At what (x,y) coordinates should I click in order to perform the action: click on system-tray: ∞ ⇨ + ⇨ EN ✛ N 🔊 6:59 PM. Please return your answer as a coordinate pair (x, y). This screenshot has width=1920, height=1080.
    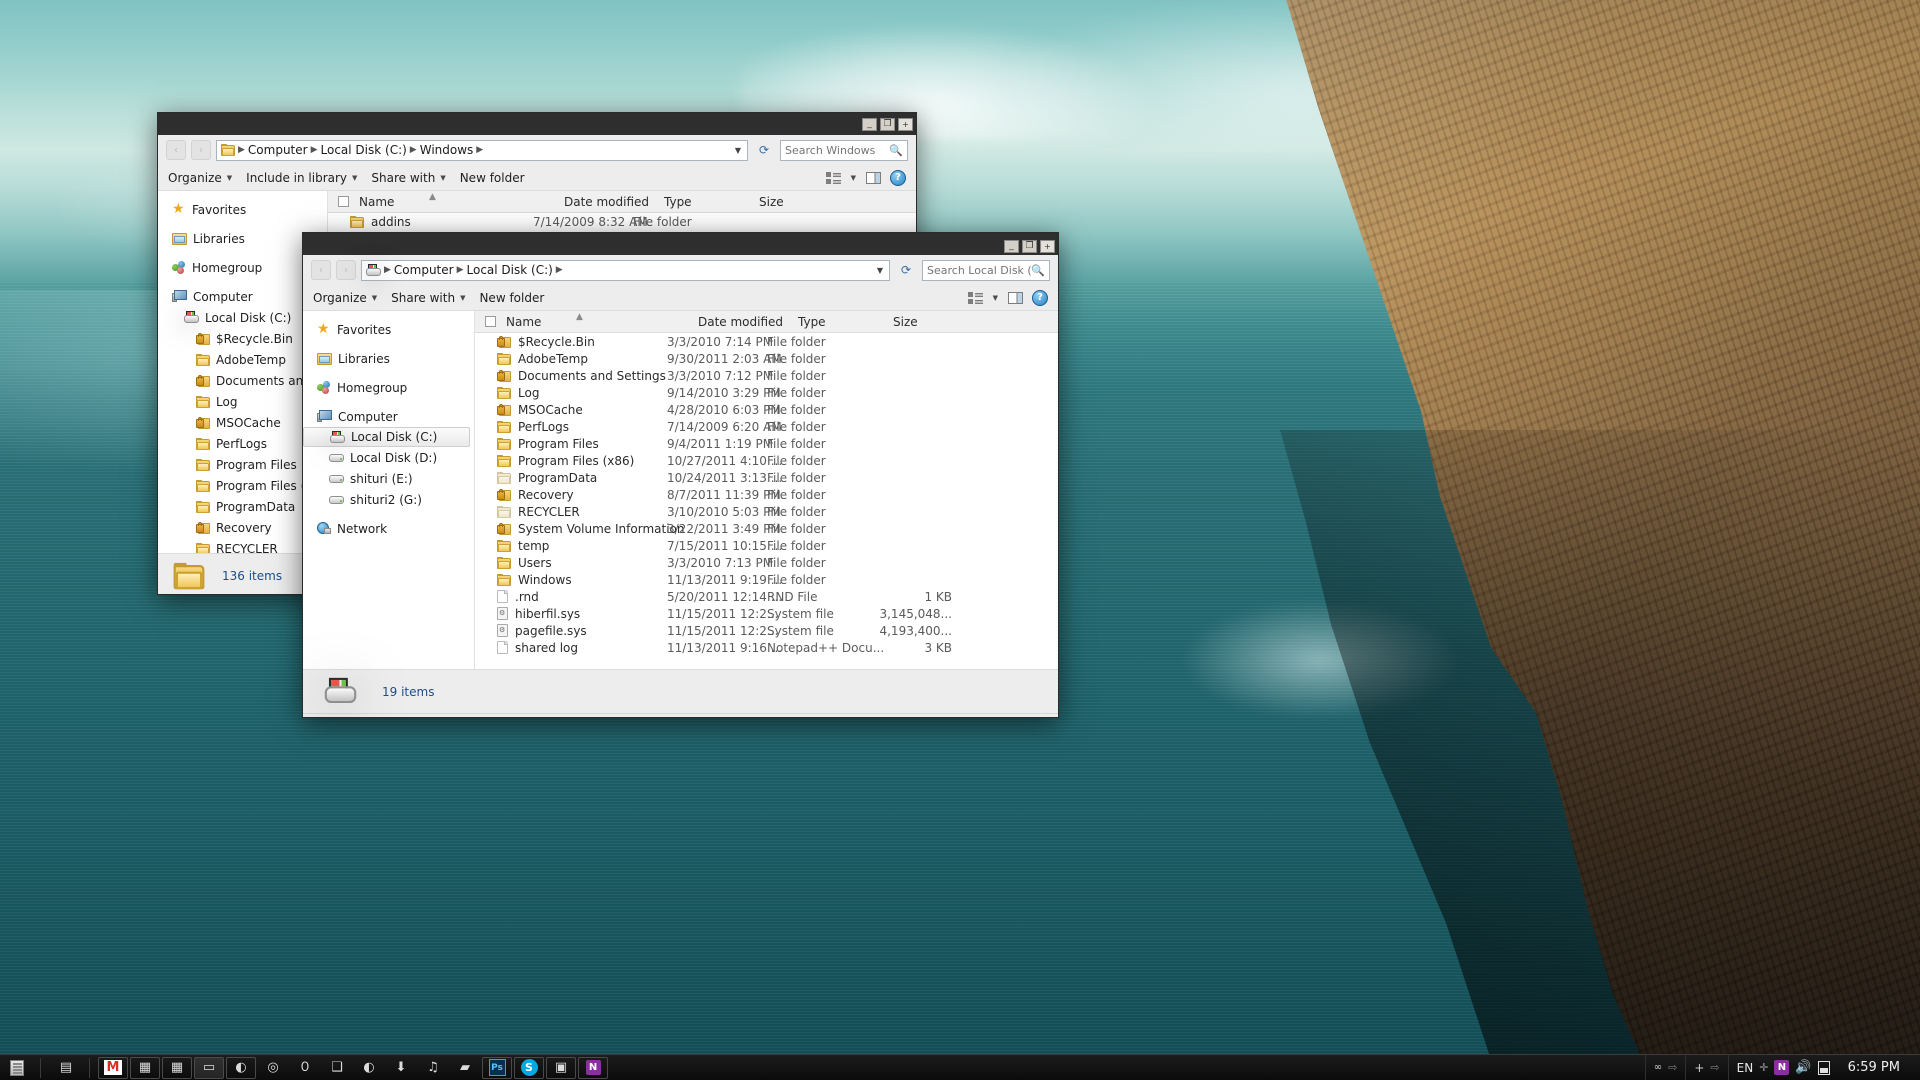
    Looking at the image, I should click on (1782, 1067).